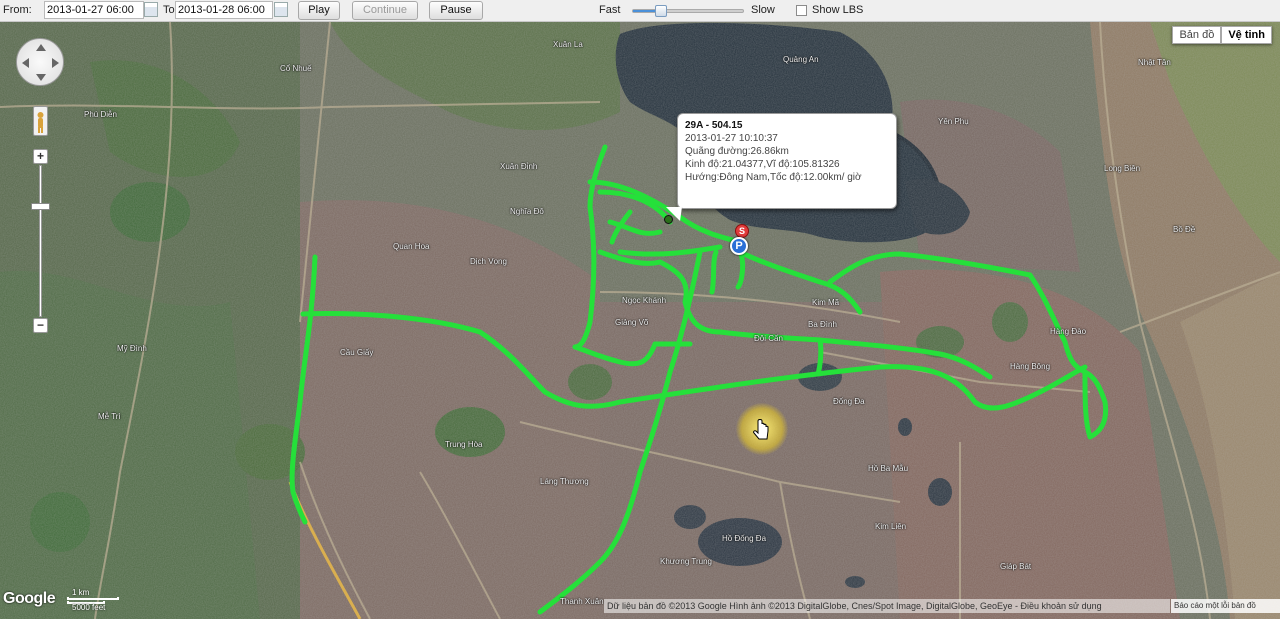 This screenshot has width=1280, height=619. Describe the element at coordinates (568, 44) in the screenshot. I see `map-label: Xuân La` at that location.